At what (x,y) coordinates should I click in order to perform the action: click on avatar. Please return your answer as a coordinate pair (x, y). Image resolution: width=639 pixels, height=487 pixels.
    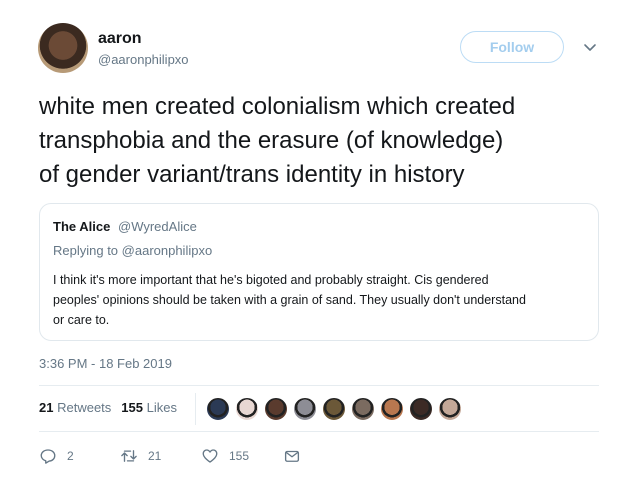
    Looking at the image, I should click on (63, 48).